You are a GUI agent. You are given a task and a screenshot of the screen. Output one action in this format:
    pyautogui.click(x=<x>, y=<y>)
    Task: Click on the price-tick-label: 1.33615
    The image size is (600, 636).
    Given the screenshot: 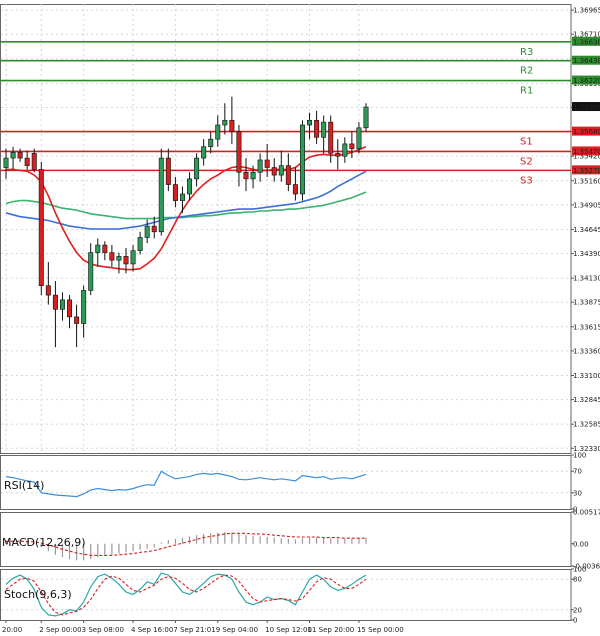 What is the action you would take?
    pyautogui.click(x=586, y=327)
    